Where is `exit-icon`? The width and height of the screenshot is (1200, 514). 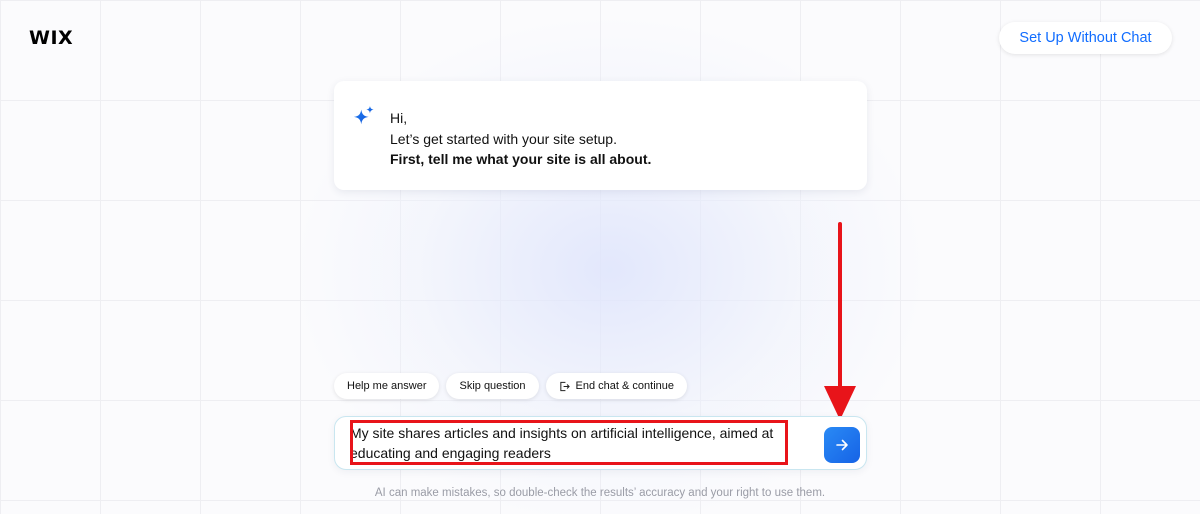
exit-icon is located at coordinates (564, 386).